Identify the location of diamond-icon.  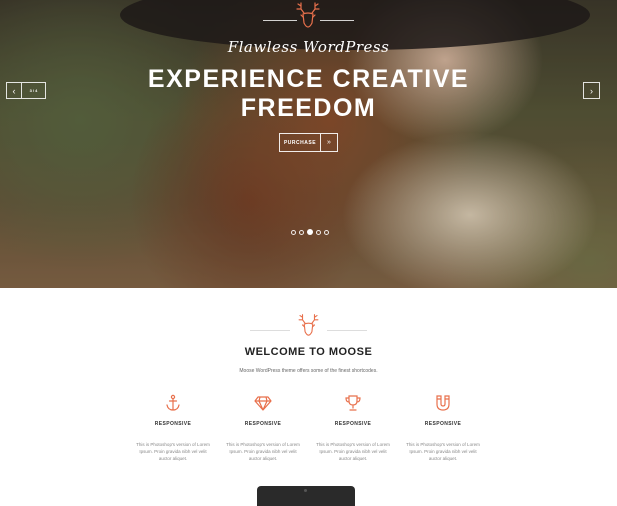
(263, 403).